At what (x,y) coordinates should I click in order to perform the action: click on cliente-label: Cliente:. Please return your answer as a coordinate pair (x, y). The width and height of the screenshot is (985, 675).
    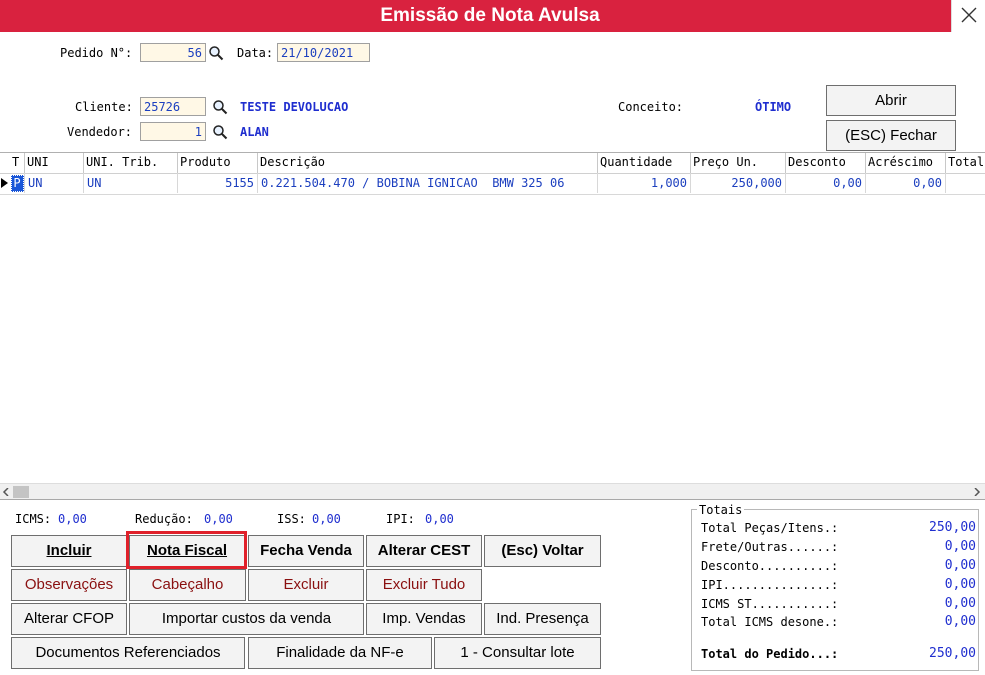
    Looking at the image, I should click on (104, 107).